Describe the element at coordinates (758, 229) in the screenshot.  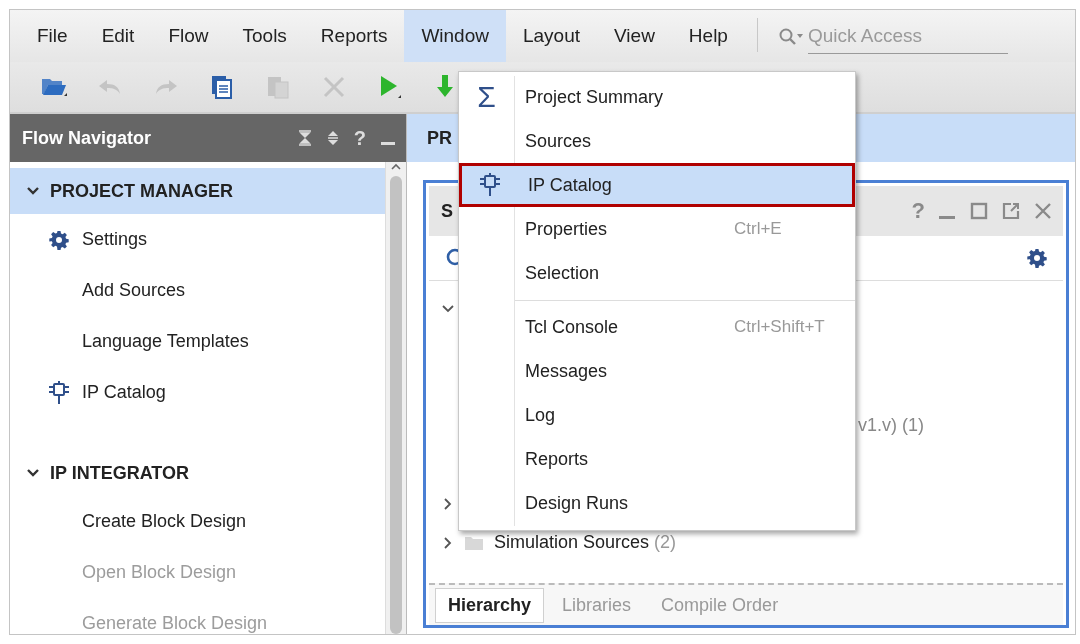
I see `shortcut-label: Ctrl+E` at that location.